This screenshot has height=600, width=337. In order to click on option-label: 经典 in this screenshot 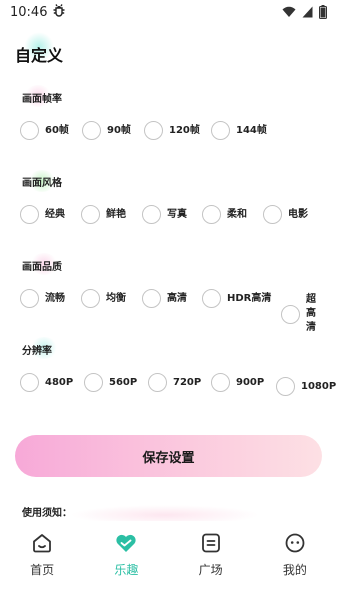, I will do `click(55, 214)`.